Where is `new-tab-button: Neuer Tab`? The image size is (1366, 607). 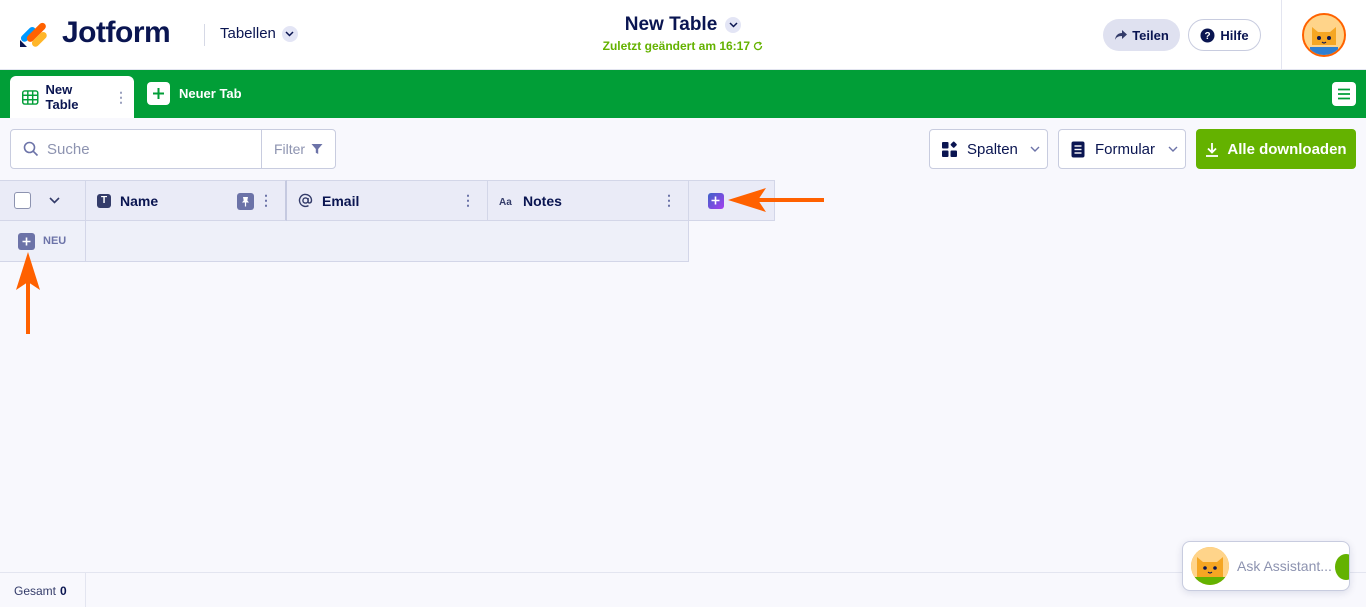
new-tab-button: Neuer Tab is located at coordinates (194, 93).